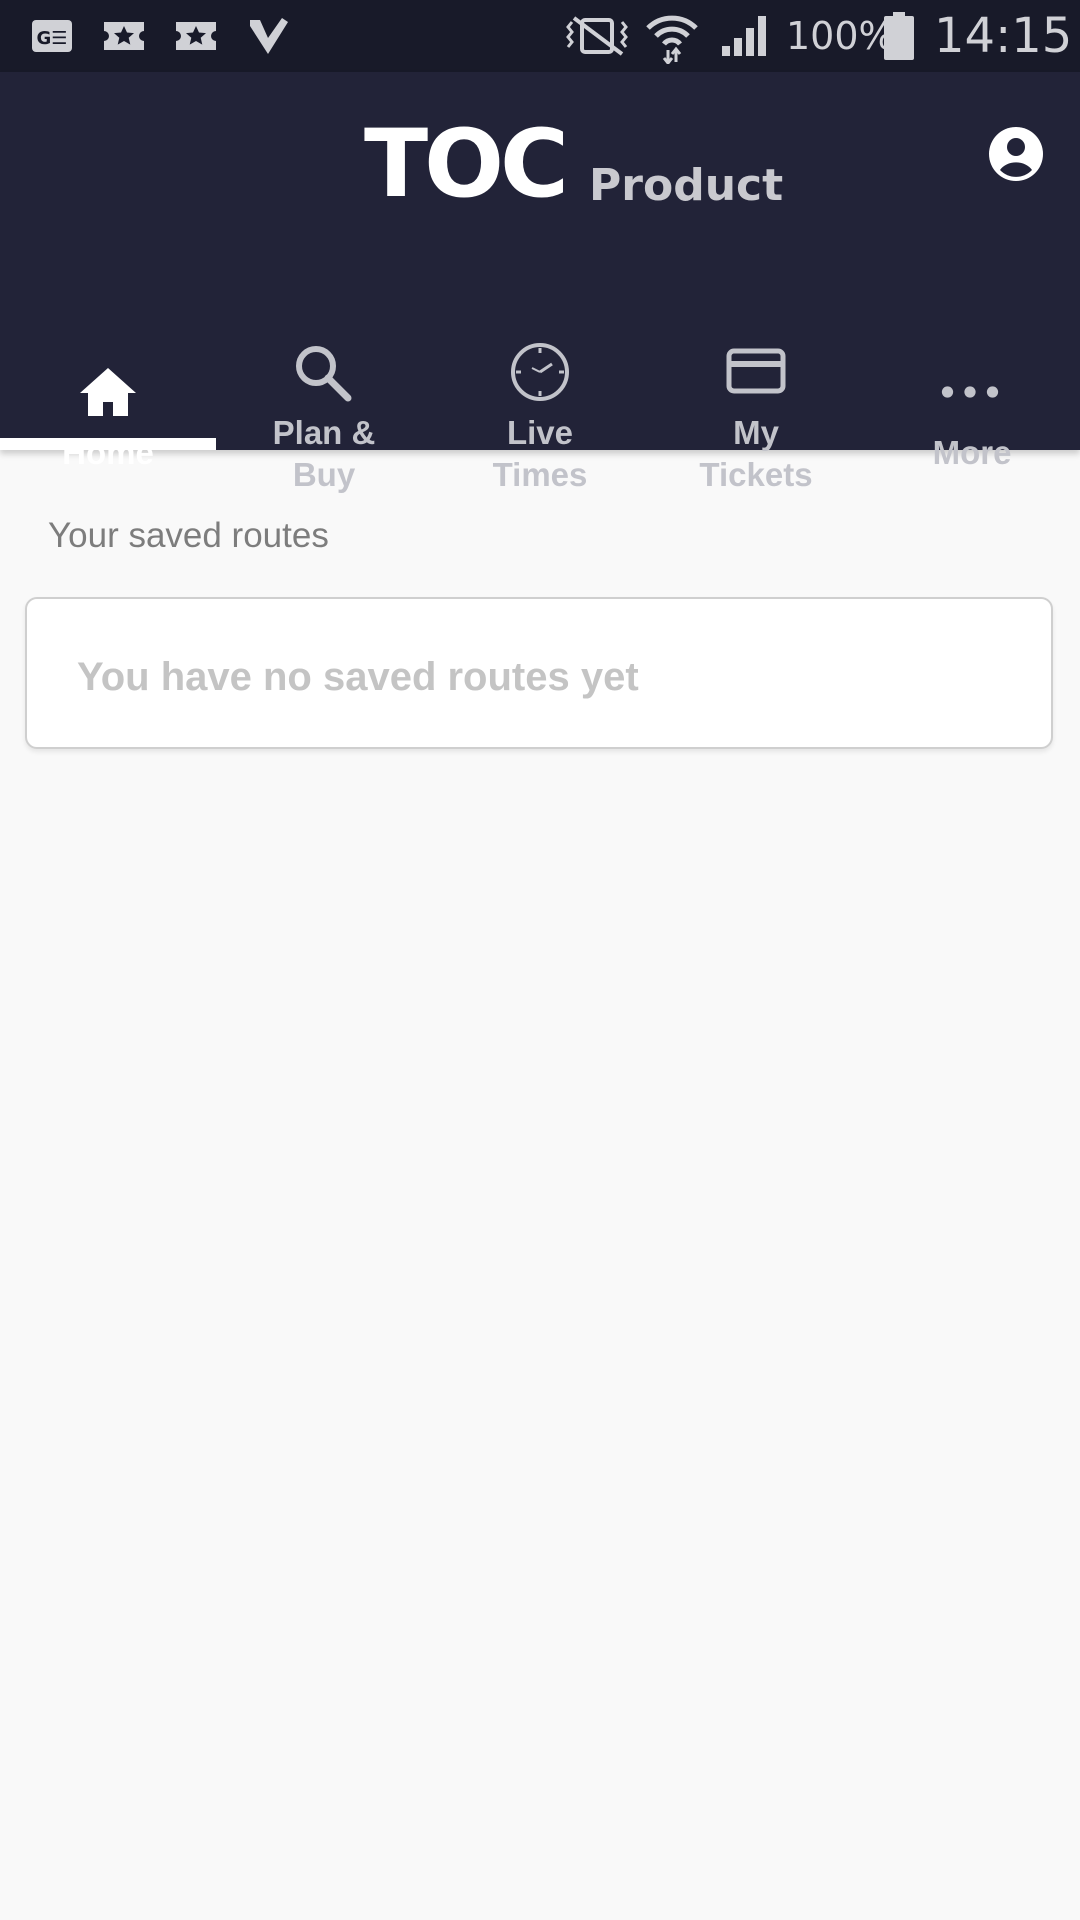  Describe the element at coordinates (1016, 154) in the screenshot. I see `account-icon` at that location.